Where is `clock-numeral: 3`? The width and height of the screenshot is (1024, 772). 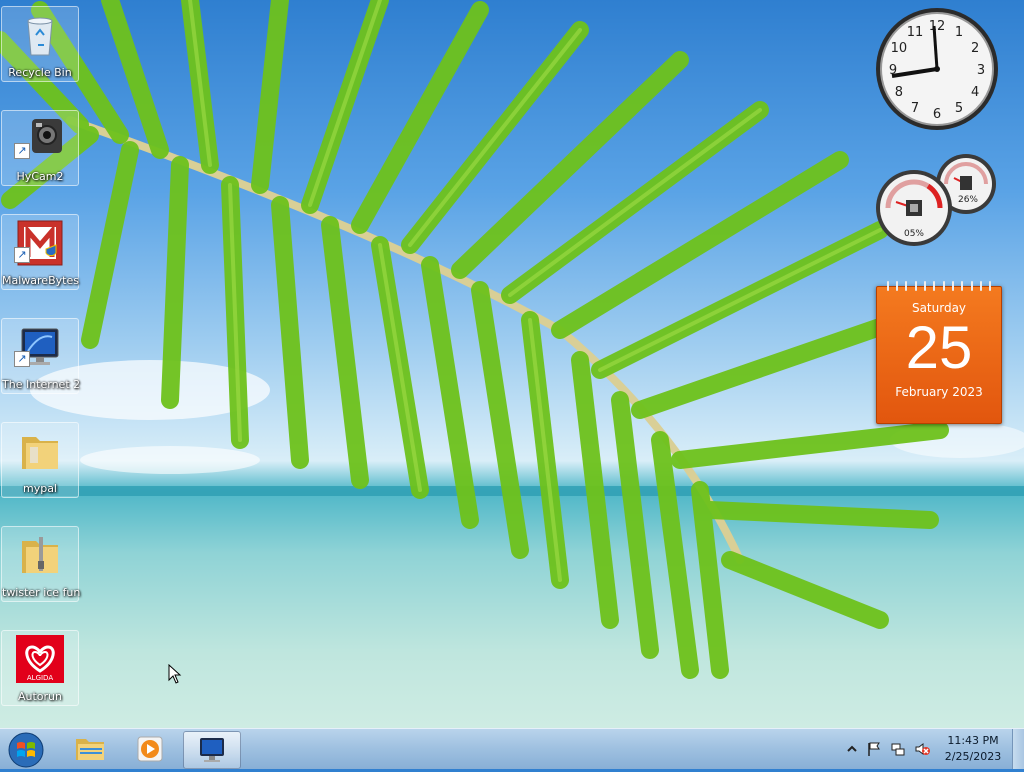
clock-numeral: 3 is located at coordinates (981, 70).